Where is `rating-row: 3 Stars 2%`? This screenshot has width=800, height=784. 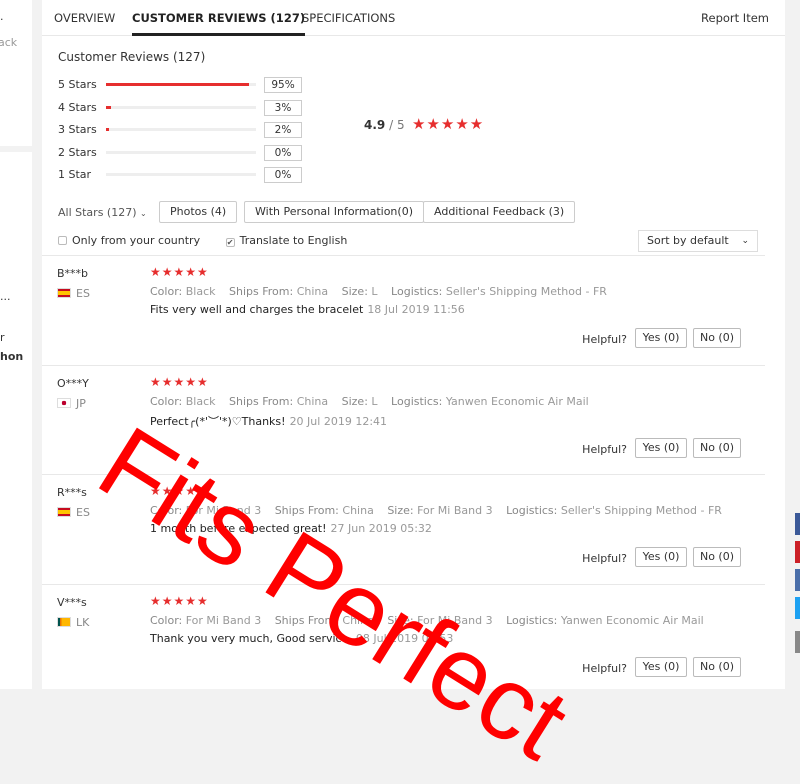 rating-row: 3 Stars 2% is located at coordinates (188, 130).